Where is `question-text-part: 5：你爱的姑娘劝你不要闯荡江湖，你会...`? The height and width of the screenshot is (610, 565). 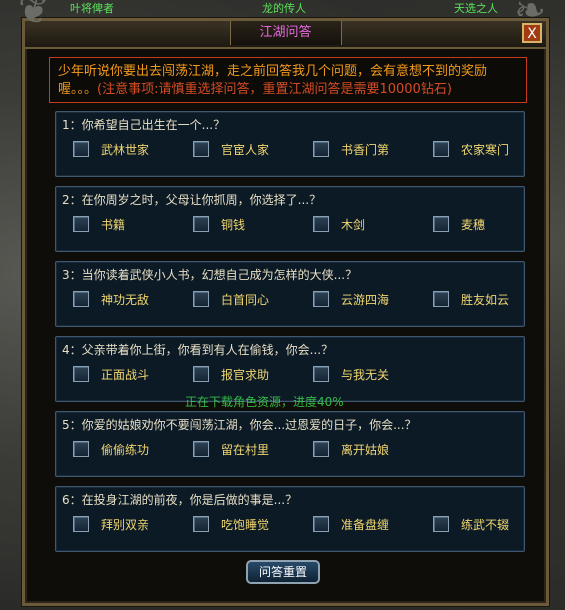
question-text-part: 5：你爱的姑娘劝你不要闯荡江湖，你会... is located at coordinates (174, 425).